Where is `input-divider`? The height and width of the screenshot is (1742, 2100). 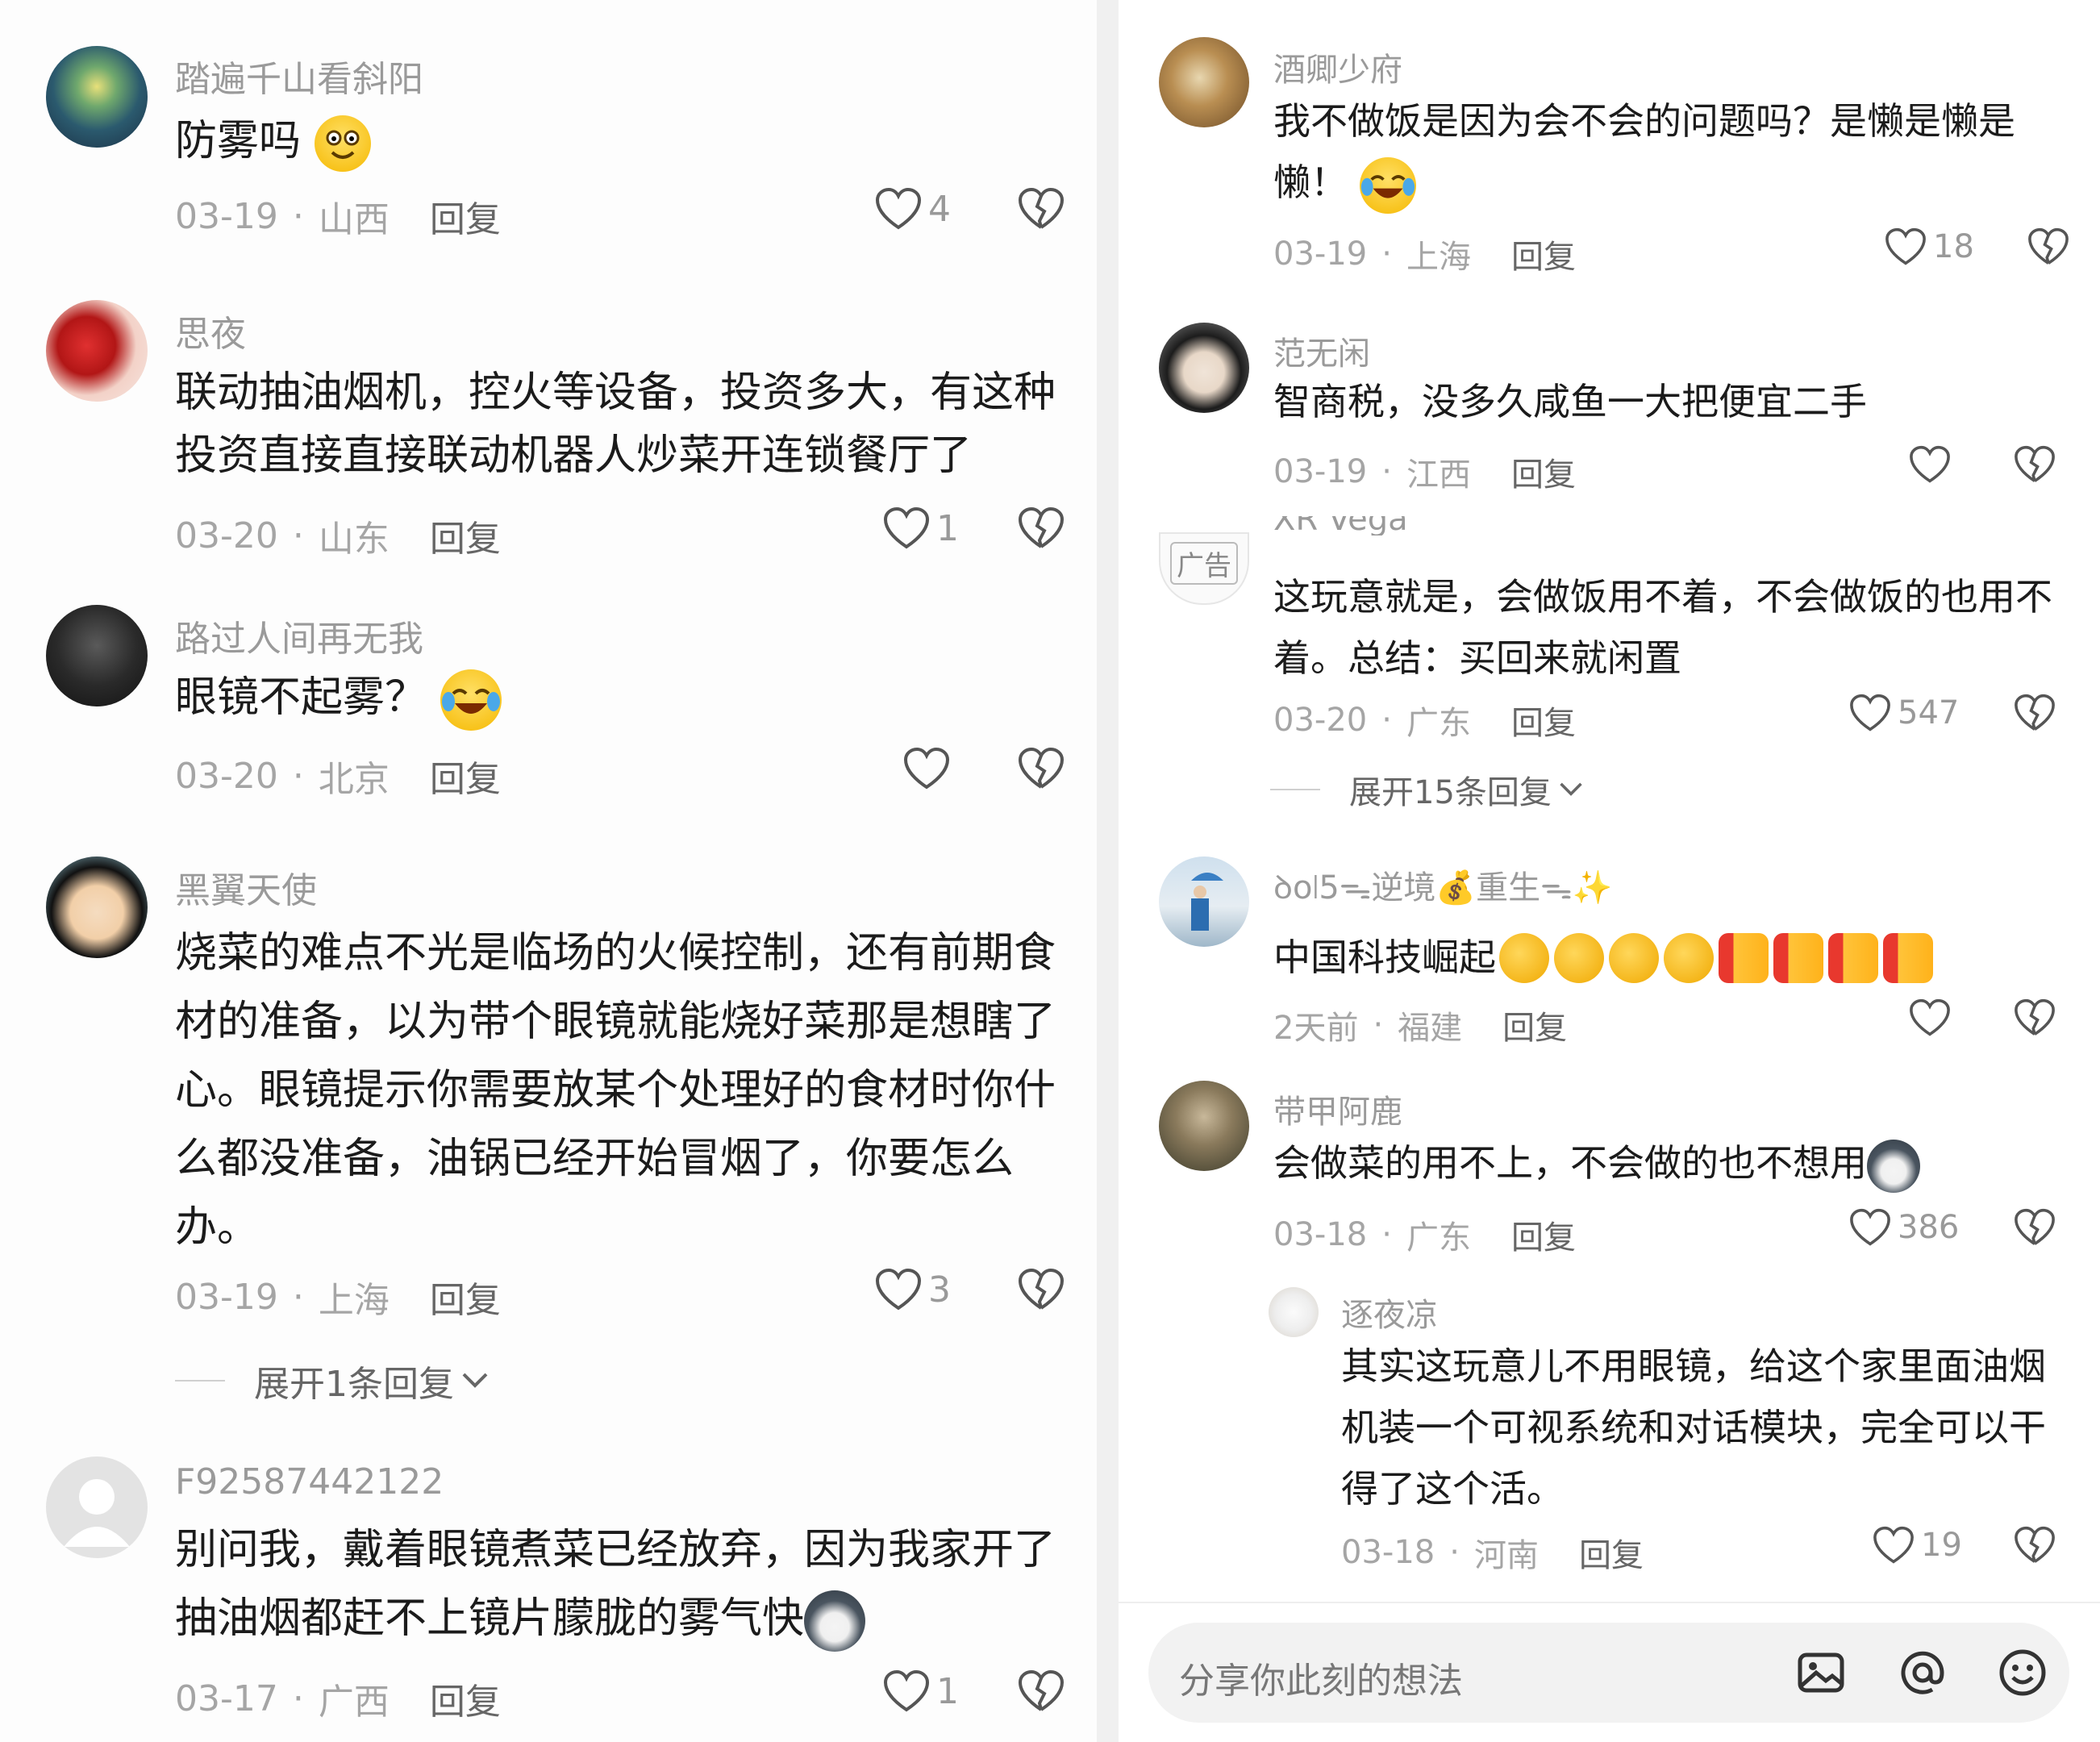
input-divider is located at coordinates (1609, 1602).